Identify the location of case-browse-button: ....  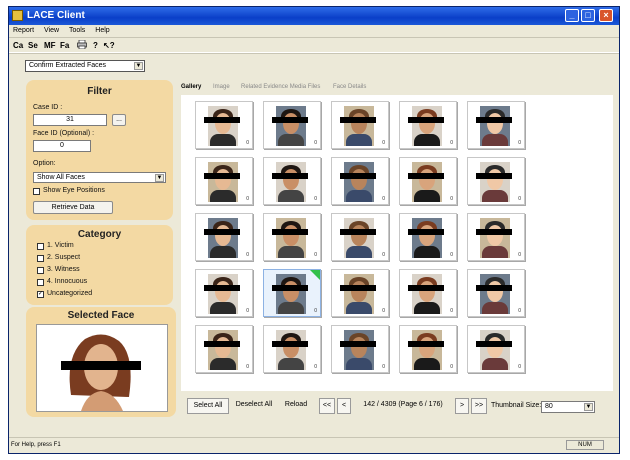
(119, 120).